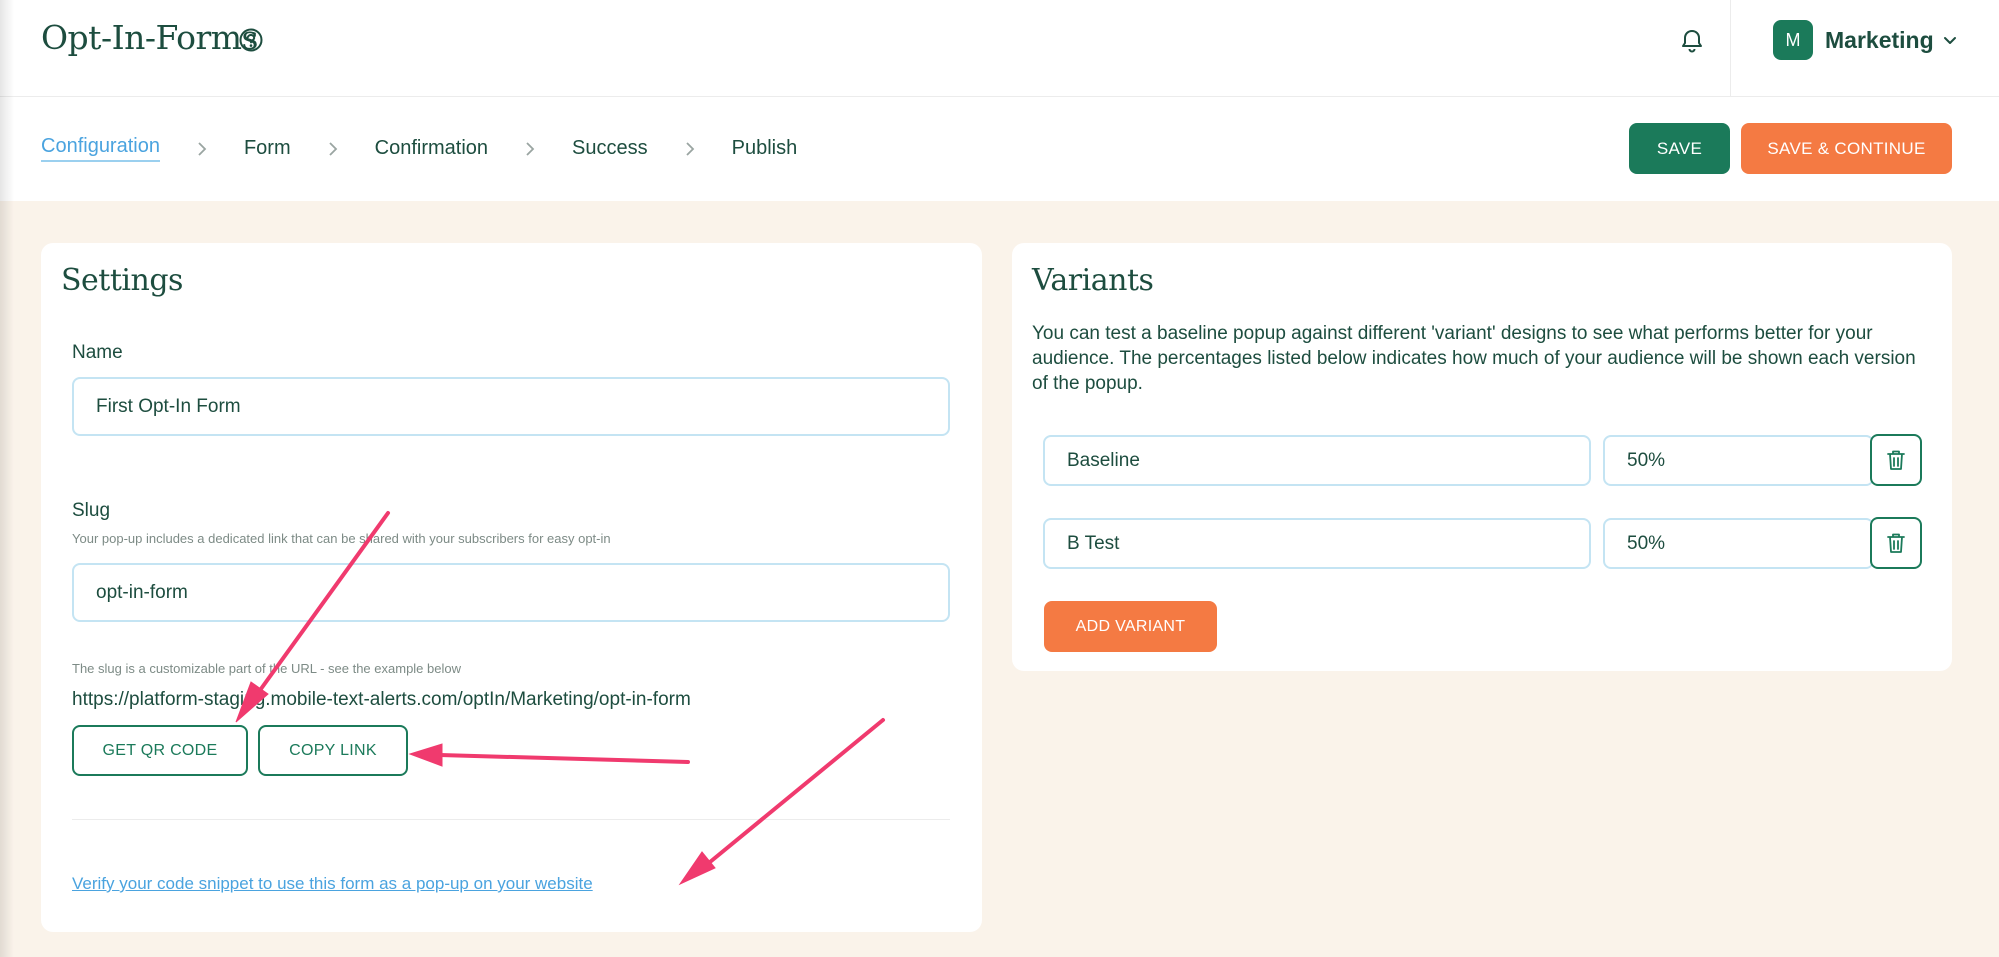 Image resolution: width=1999 pixels, height=957 pixels. What do you see at coordinates (1093, 280) in the screenshot?
I see `variants-title: Variants` at bounding box center [1093, 280].